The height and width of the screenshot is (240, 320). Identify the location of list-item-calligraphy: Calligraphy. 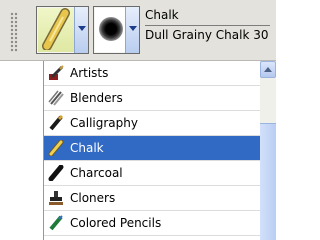
(152, 123).